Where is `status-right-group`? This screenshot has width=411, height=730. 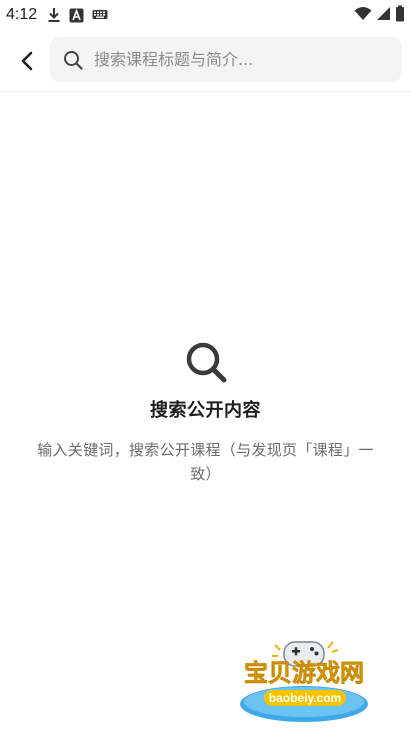 status-right-group is located at coordinates (379, 15).